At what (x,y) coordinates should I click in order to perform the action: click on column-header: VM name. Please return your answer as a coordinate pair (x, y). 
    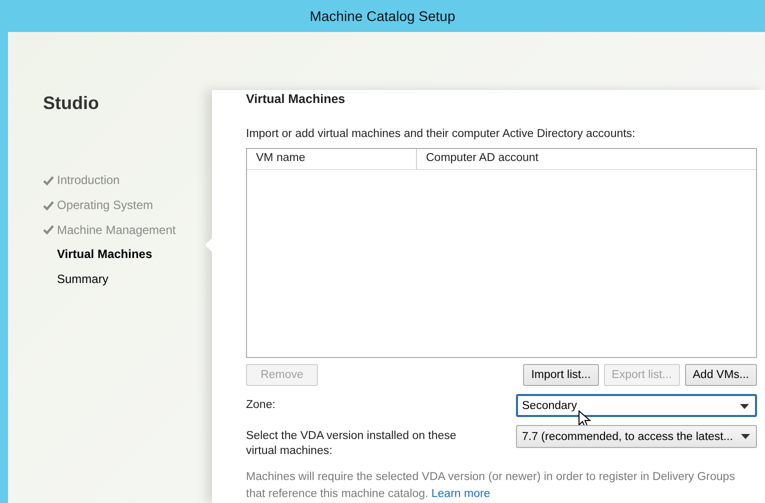
    Looking at the image, I should click on (332, 159).